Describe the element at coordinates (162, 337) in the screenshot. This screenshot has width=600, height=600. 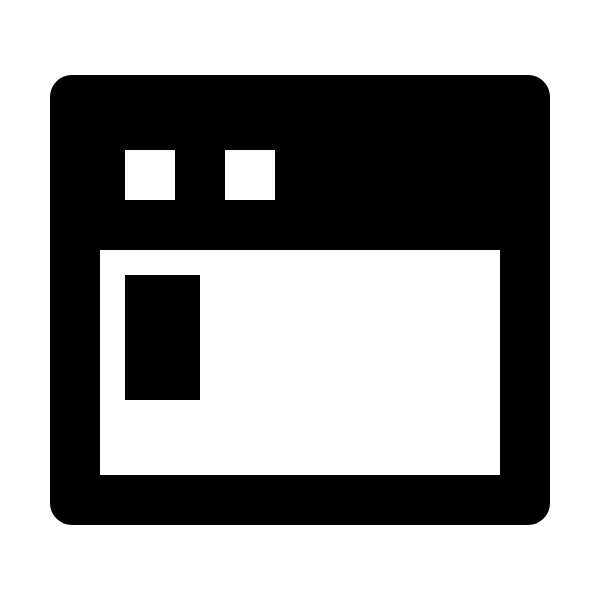
I see `content-sidebar-block` at that location.